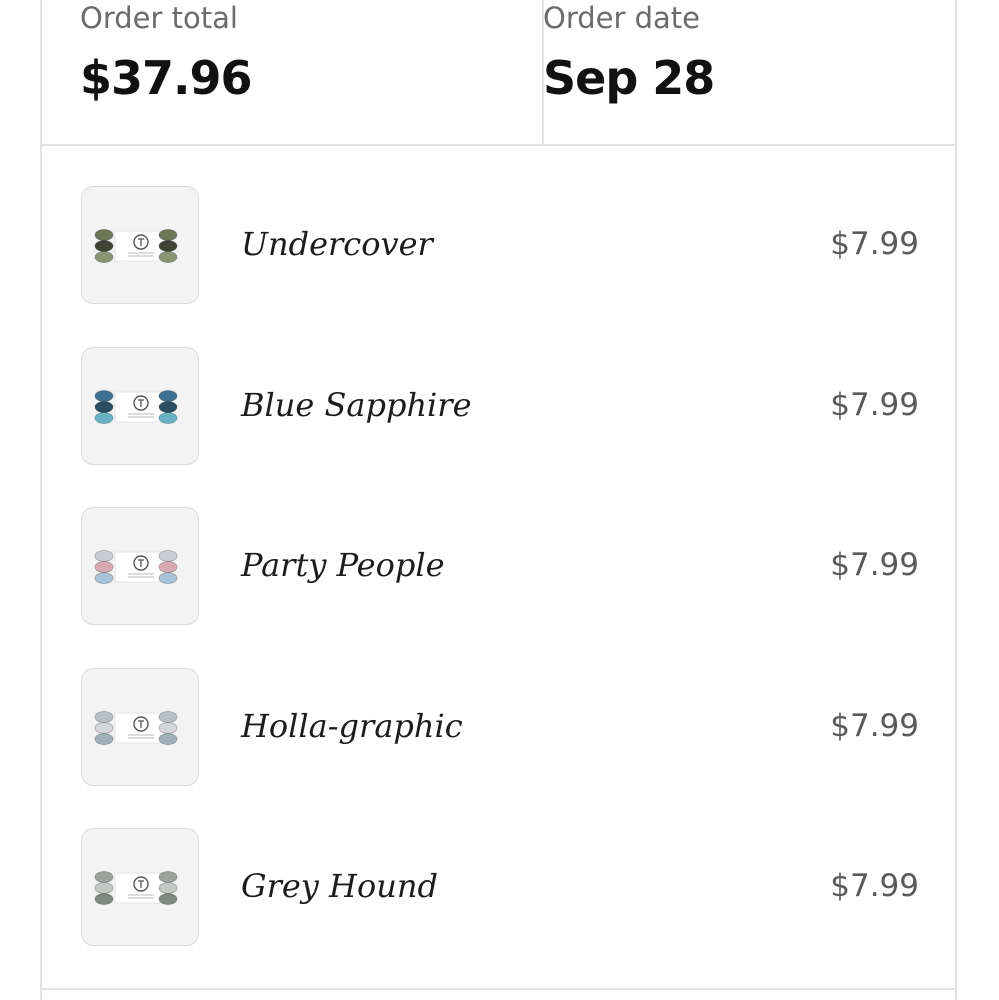 The image size is (999, 1000). What do you see at coordinates (356, 405) in the screenshot?
I see `item-name: Blue Sapphire` at bounding box center [356, 405].